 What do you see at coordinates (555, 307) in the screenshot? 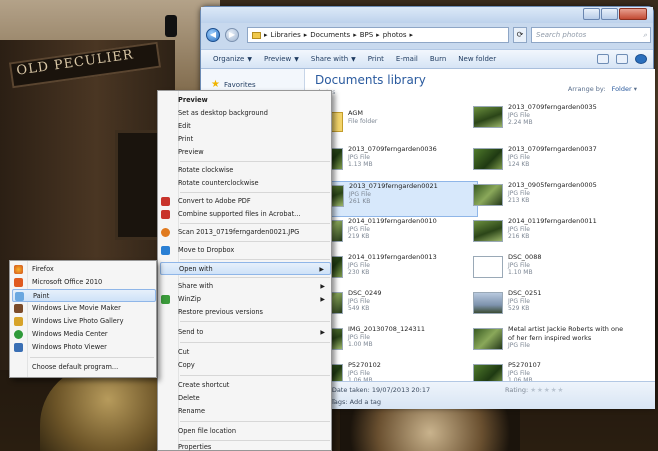
I see `file-item: DSC_0251 JPG File 529 KB` at bounding box center [555, 307].